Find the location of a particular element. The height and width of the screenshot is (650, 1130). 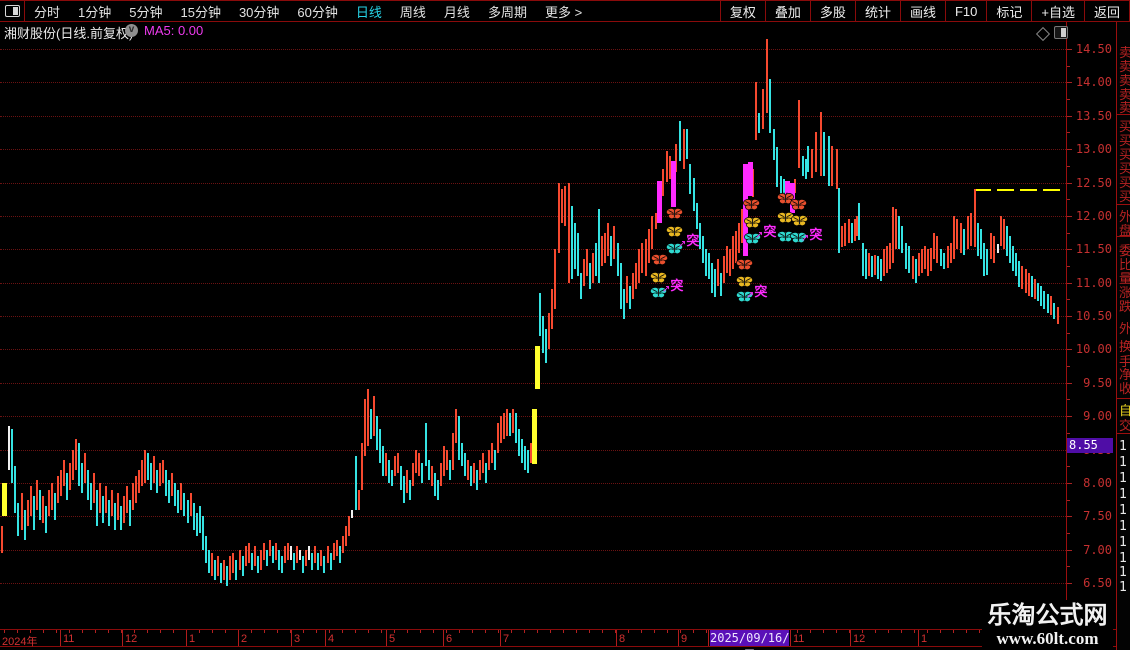

period-tab-日线: 日线 is located at coordinates (369, 11).